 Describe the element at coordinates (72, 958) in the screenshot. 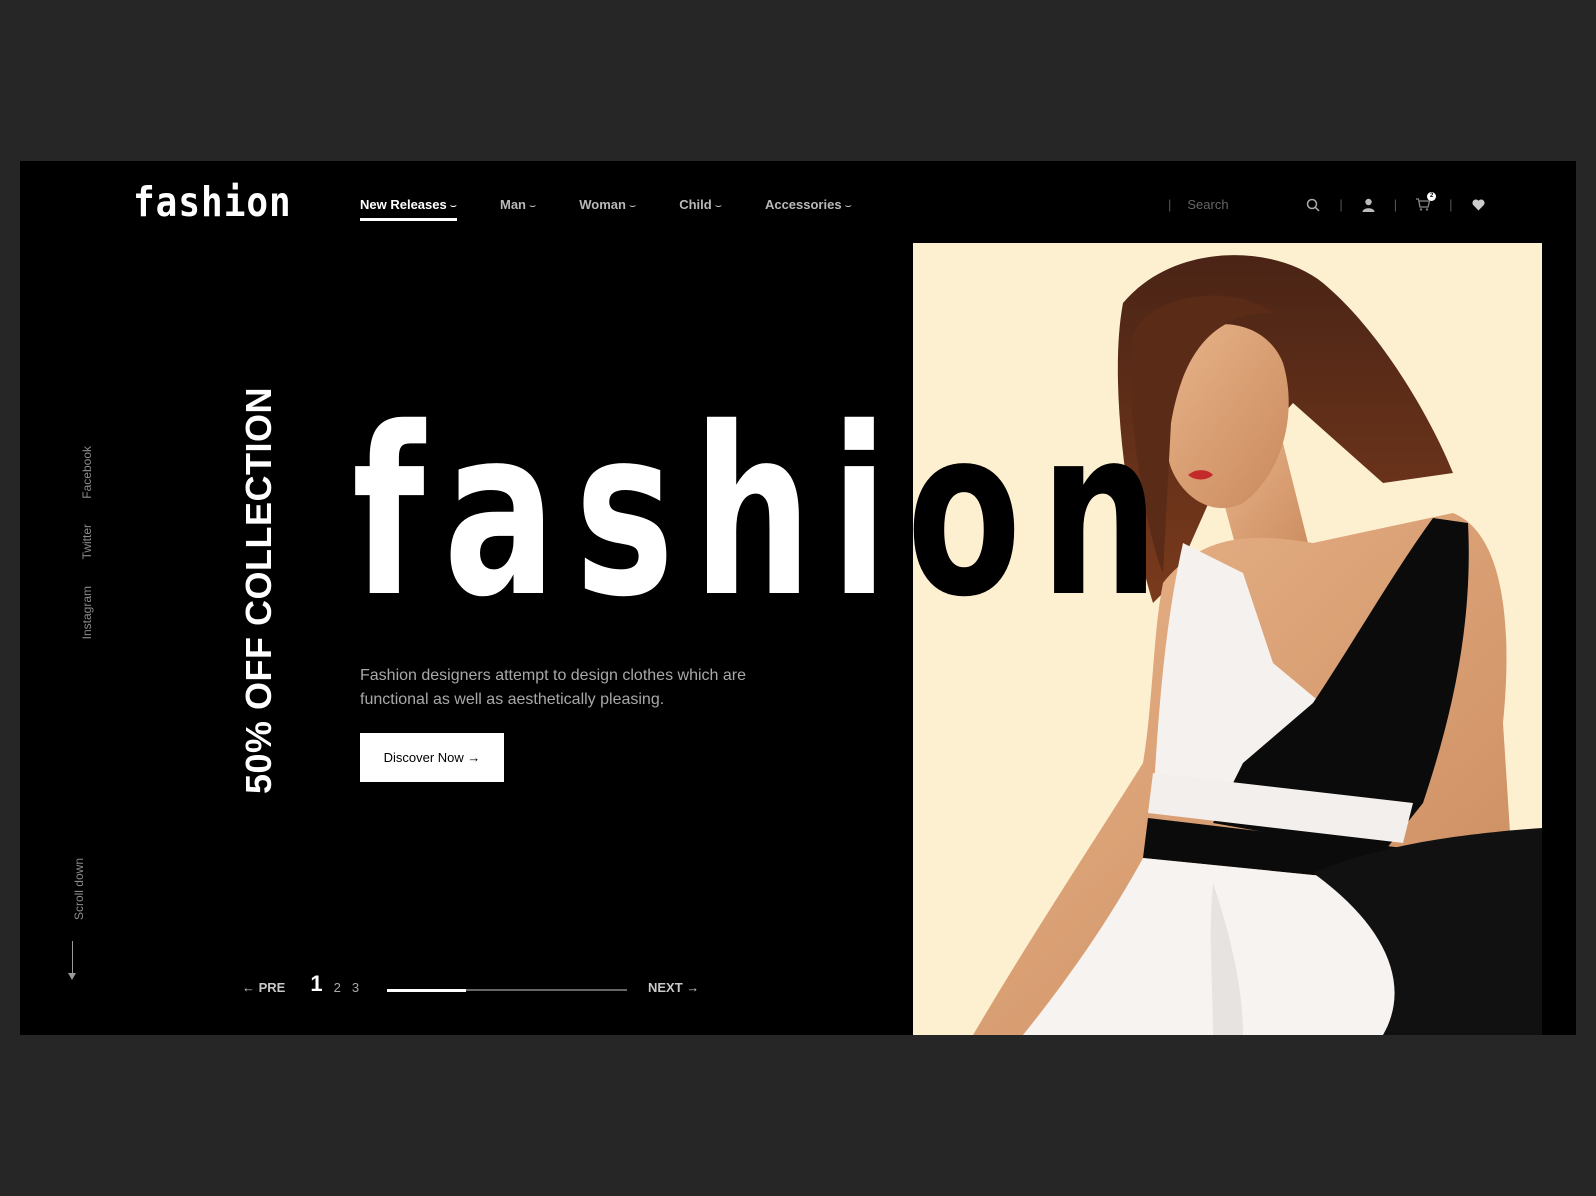

I see `scroll-line` at that location.